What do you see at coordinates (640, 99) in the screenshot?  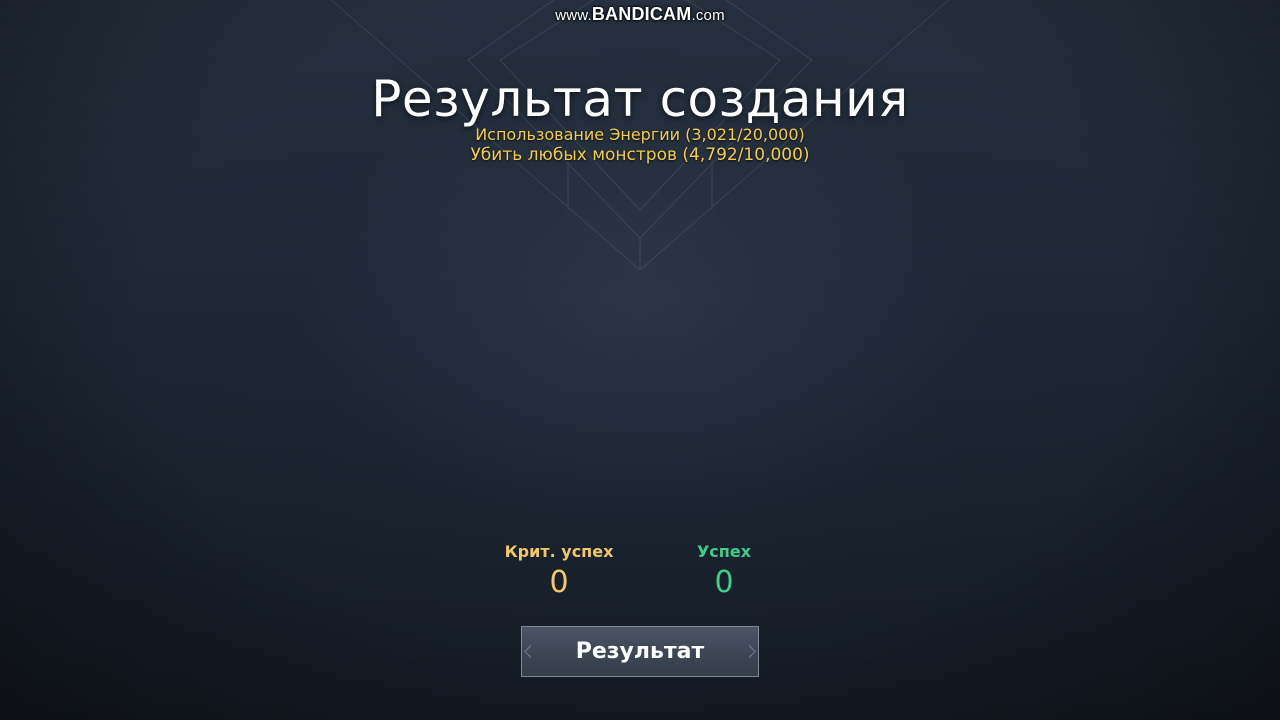 I see `page-title: Результат создания` at bounding box center [640, 99].